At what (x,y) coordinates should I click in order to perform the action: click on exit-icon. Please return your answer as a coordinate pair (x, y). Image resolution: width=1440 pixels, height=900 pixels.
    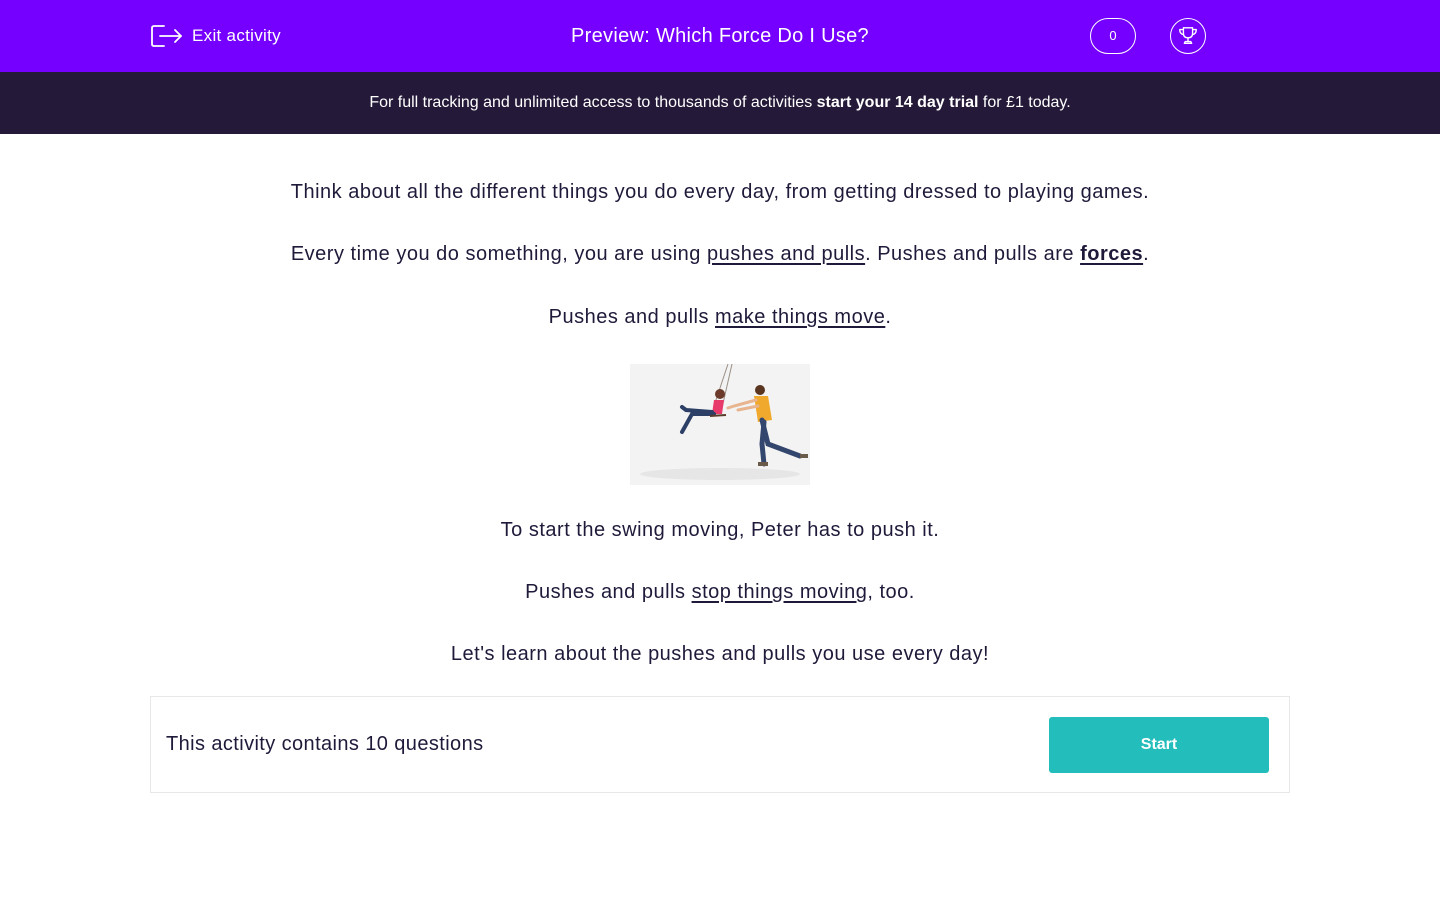
    Looking at the image, I should click on (166, 36).